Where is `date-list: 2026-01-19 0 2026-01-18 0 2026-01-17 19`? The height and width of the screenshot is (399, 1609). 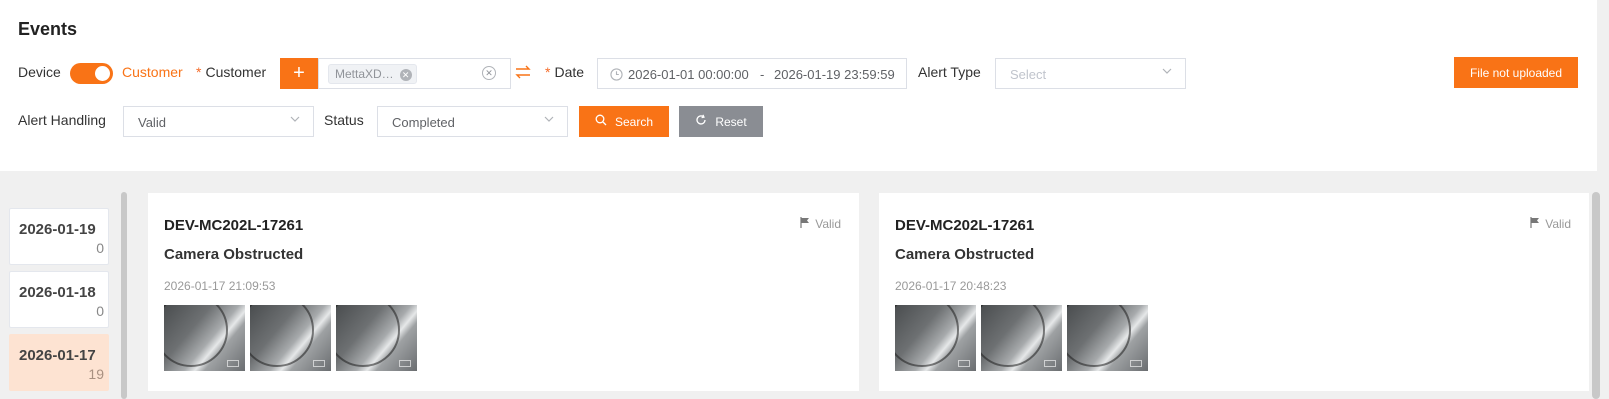 date-list: 2026-01-19 0 2026-01-18 0 2026-01-17 19 is located at coordinates (60, 295).